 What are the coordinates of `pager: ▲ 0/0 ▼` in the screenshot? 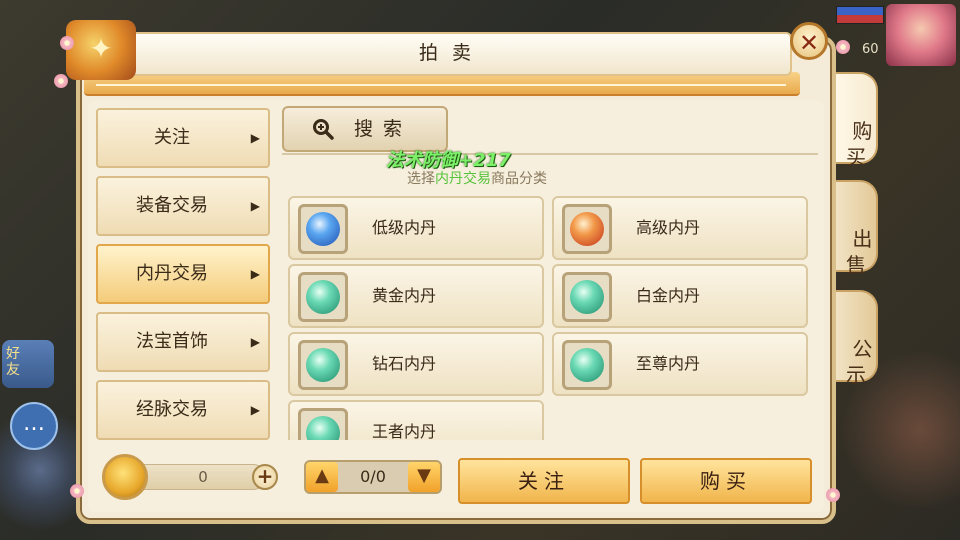 It's located at (373, 477).